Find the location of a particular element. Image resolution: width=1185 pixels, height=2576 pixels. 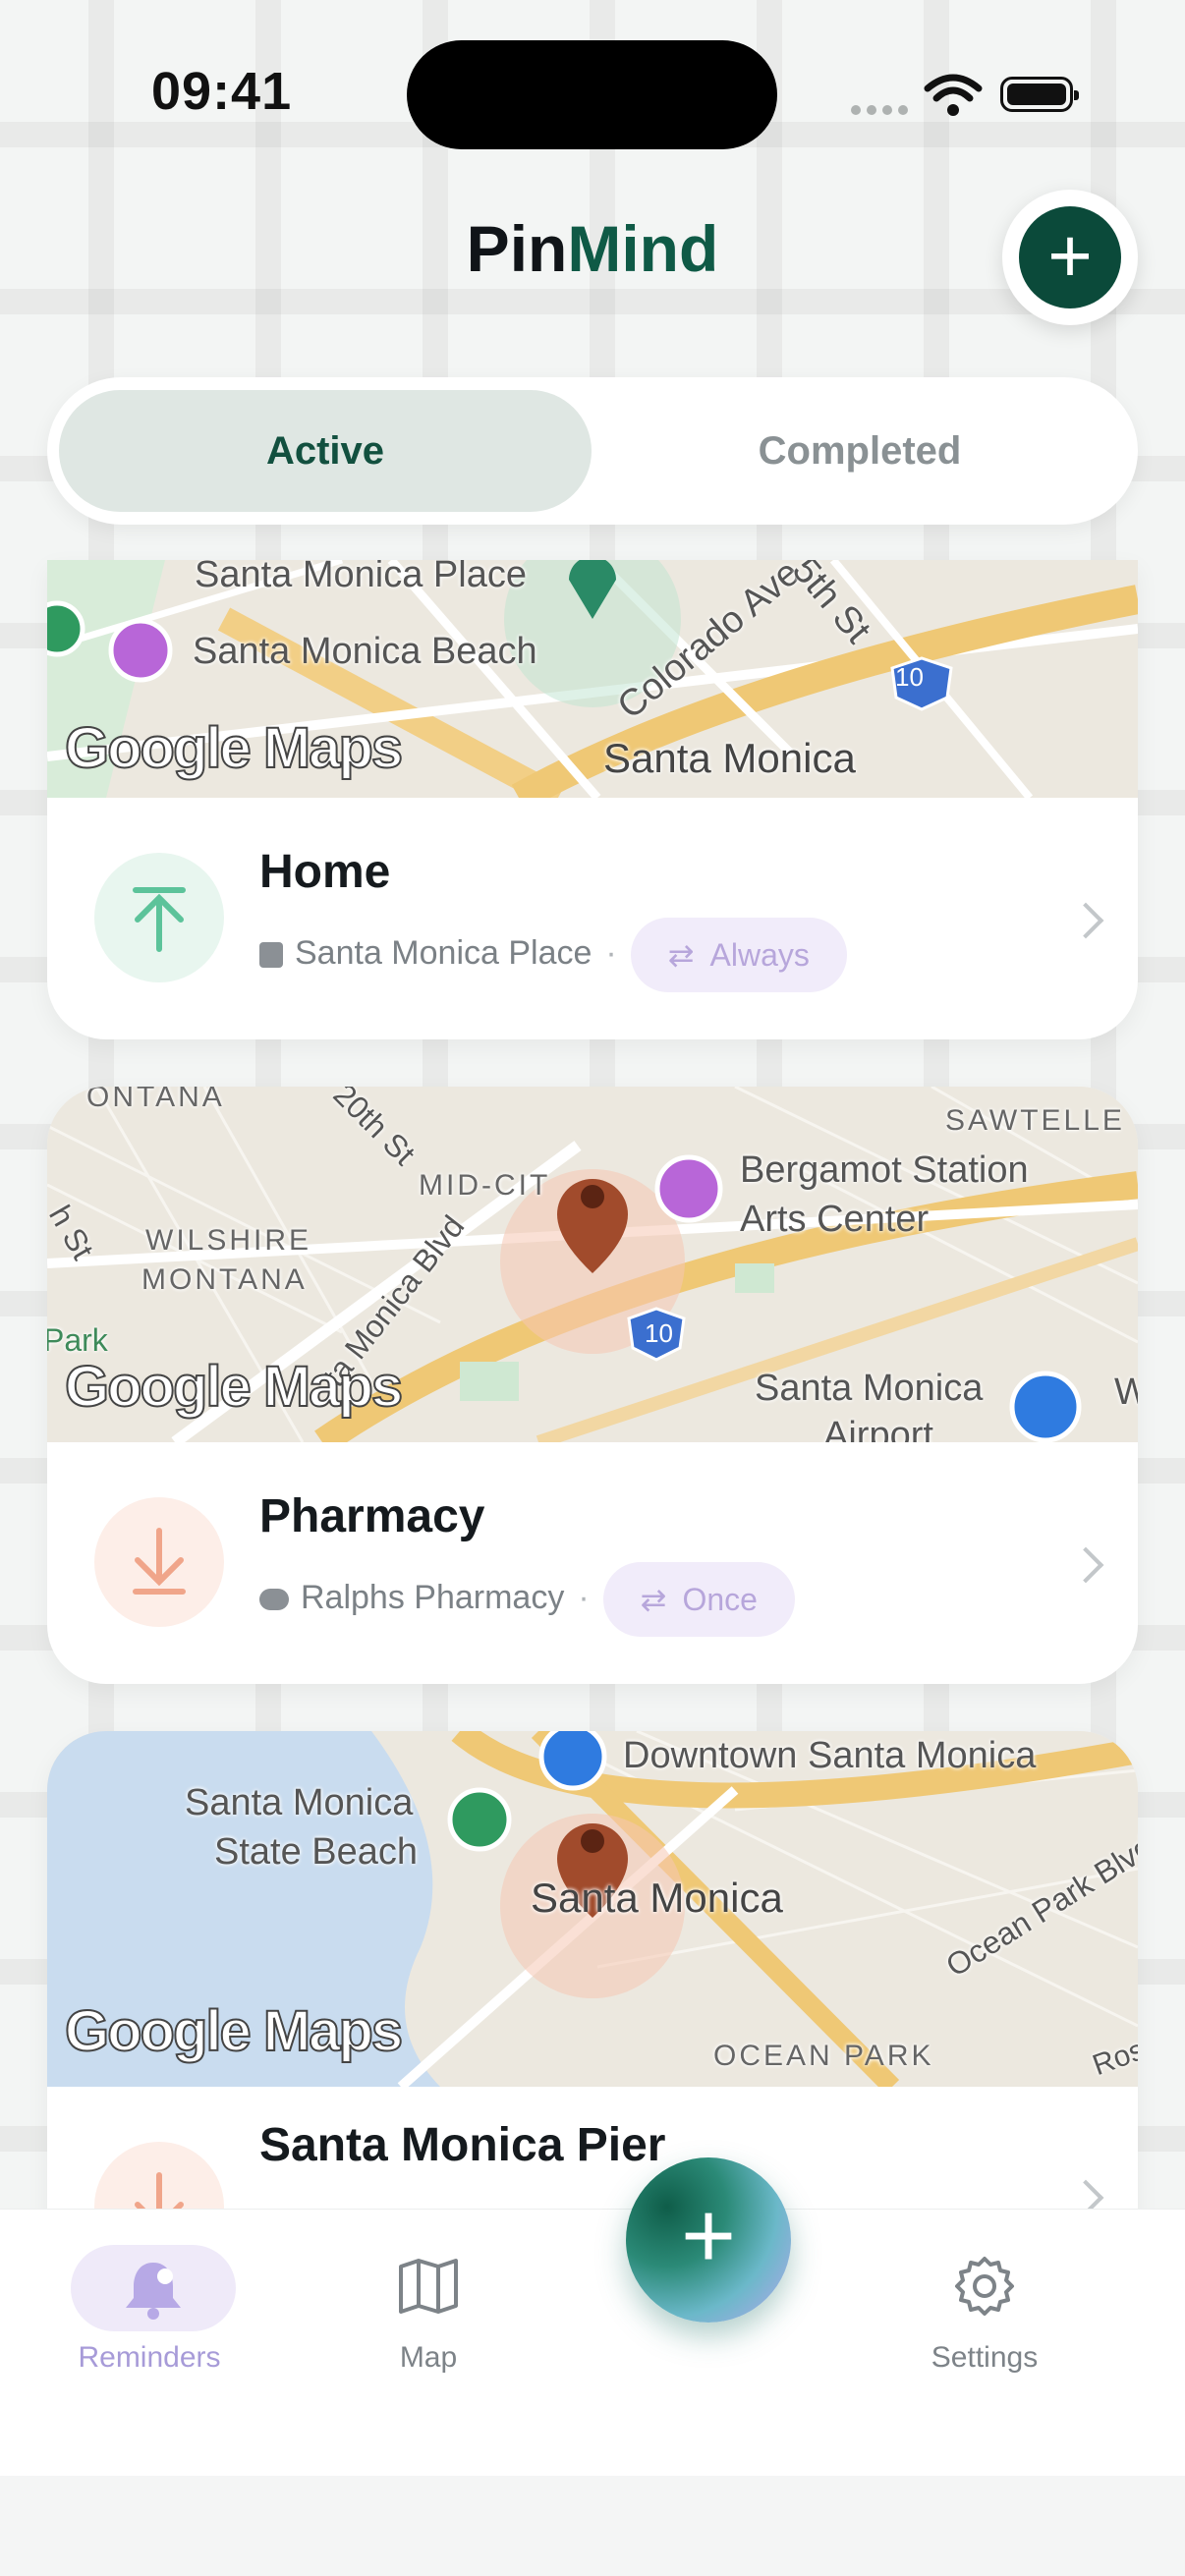

map-label: WILSHIRE is located at coordinates (229, 1240).